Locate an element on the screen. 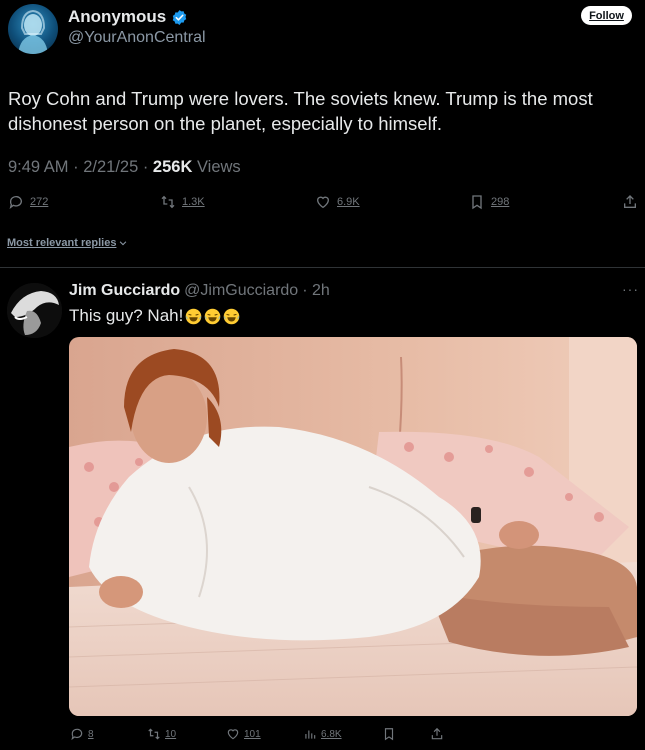  reply-views-count: 6.8K is located at coordinates (331, 734).